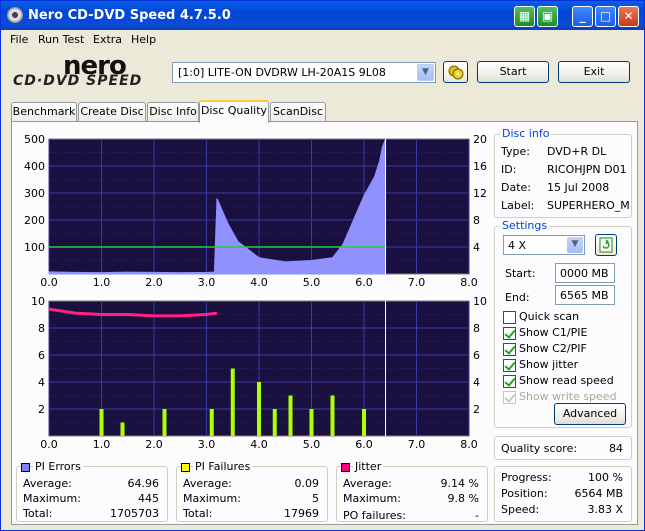  Describe the element at coordinates (605, 16) in the screenshot. I see `maximize-button: □` at that location.